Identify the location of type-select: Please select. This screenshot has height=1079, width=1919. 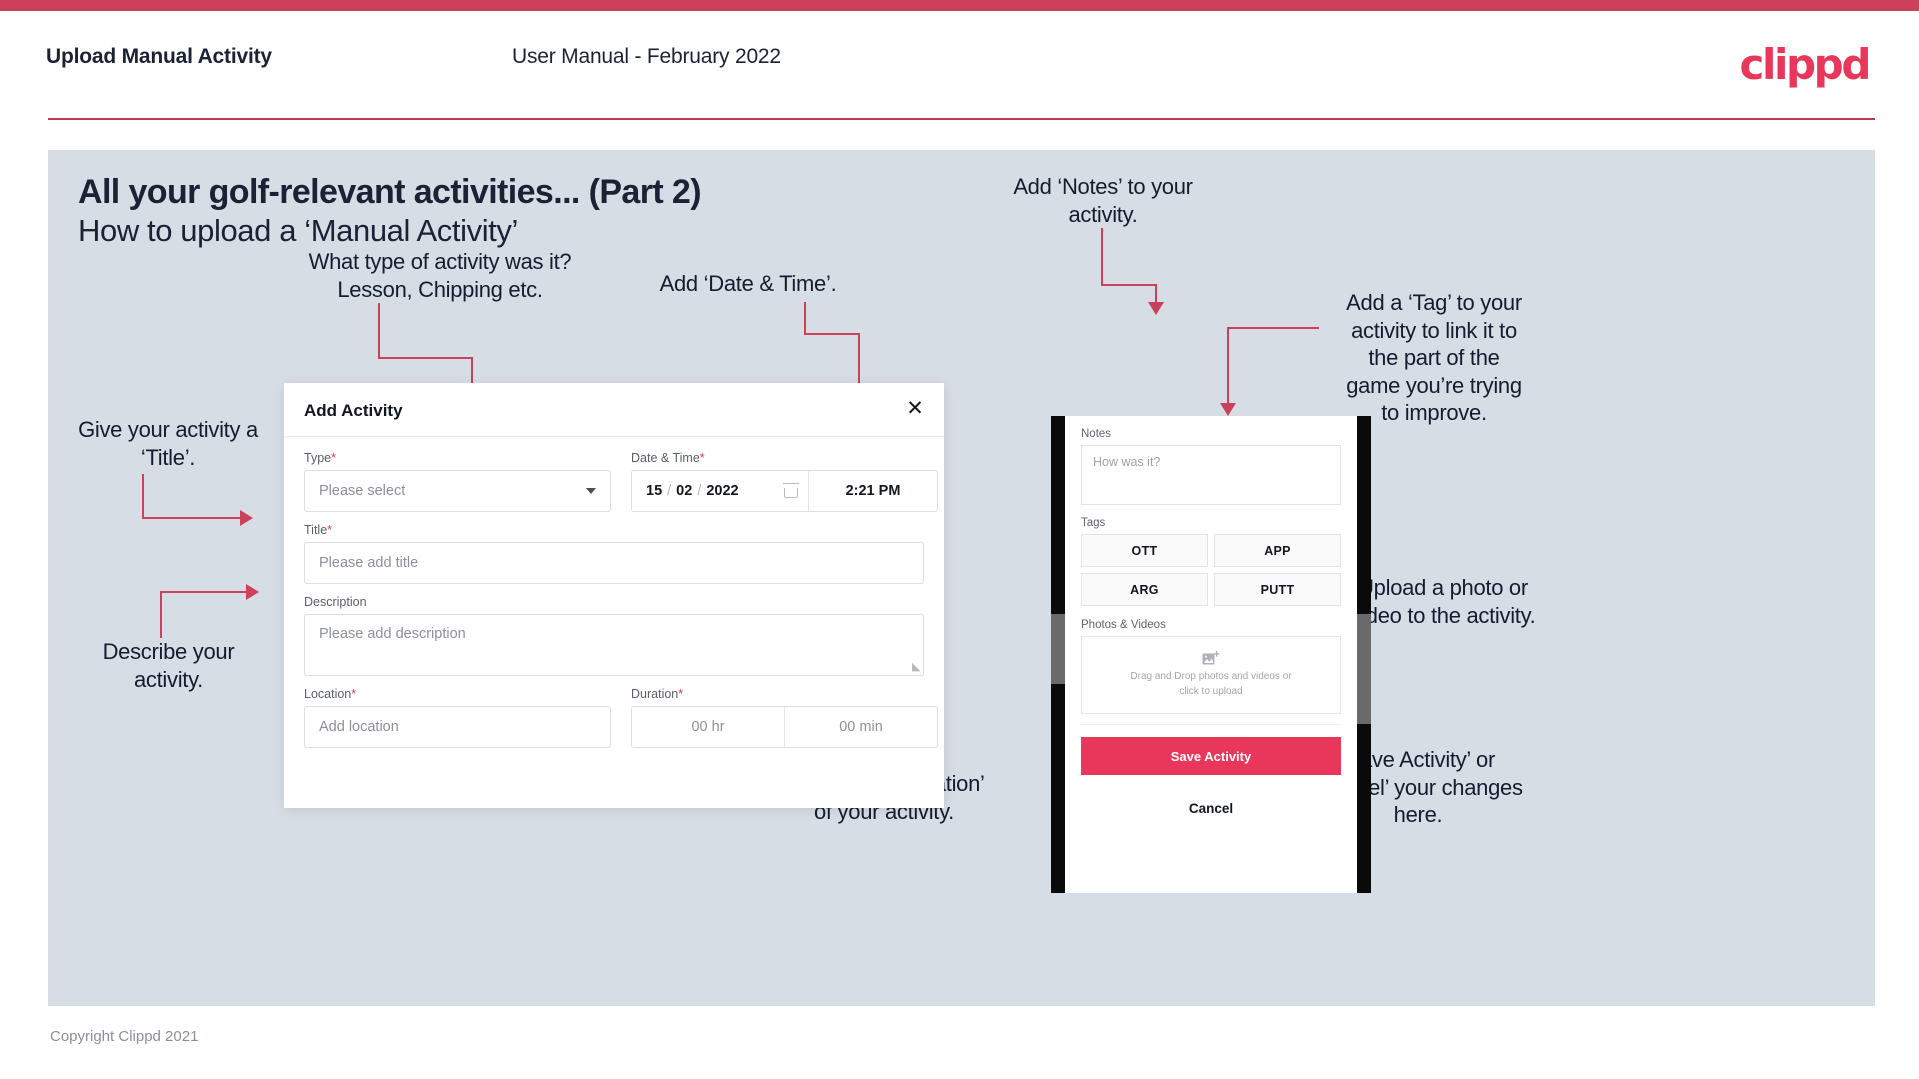
(457, 491).